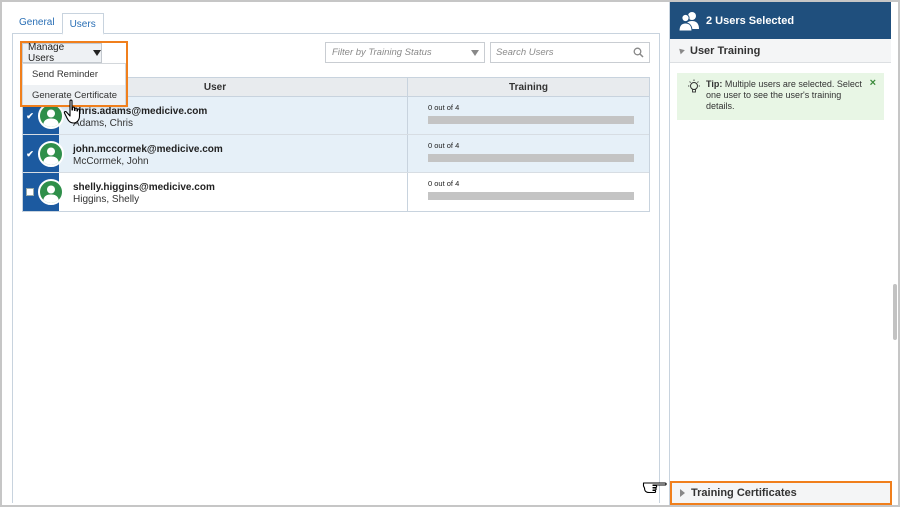  Describe the element at coordinates (694, 86) in the screenshot. I see `lightbulb-icon` at that location.